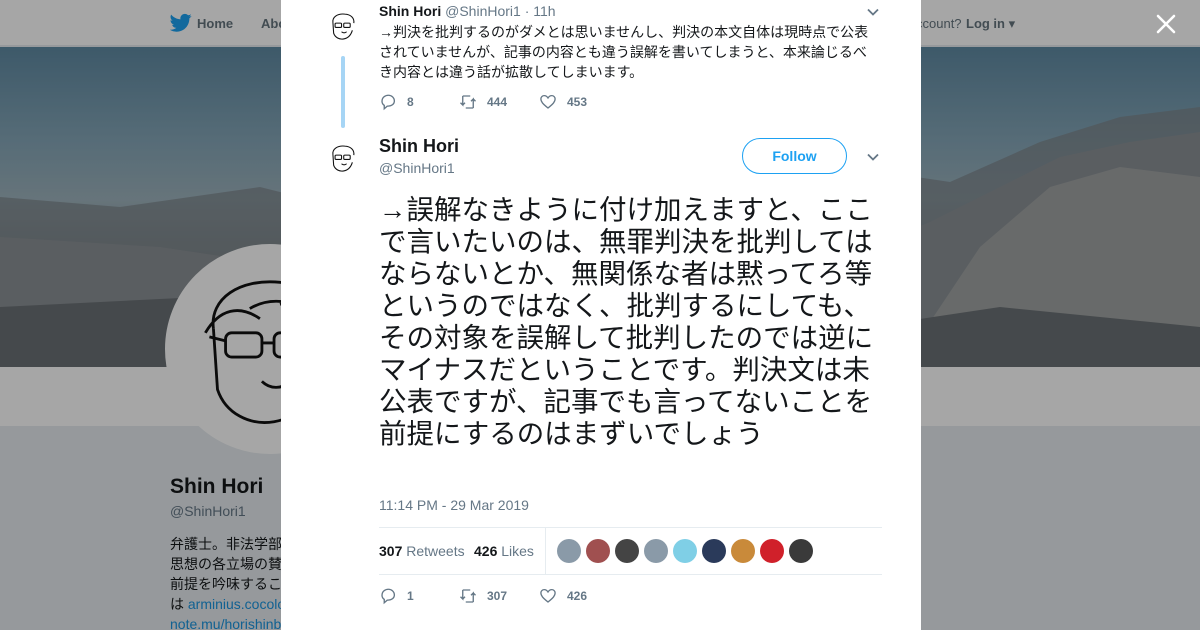 The image size is (1200, 630). What do you see at coordinates (563, 102) in the screenshot?
I see `like-button: 453` at bounding box center [563, 102].